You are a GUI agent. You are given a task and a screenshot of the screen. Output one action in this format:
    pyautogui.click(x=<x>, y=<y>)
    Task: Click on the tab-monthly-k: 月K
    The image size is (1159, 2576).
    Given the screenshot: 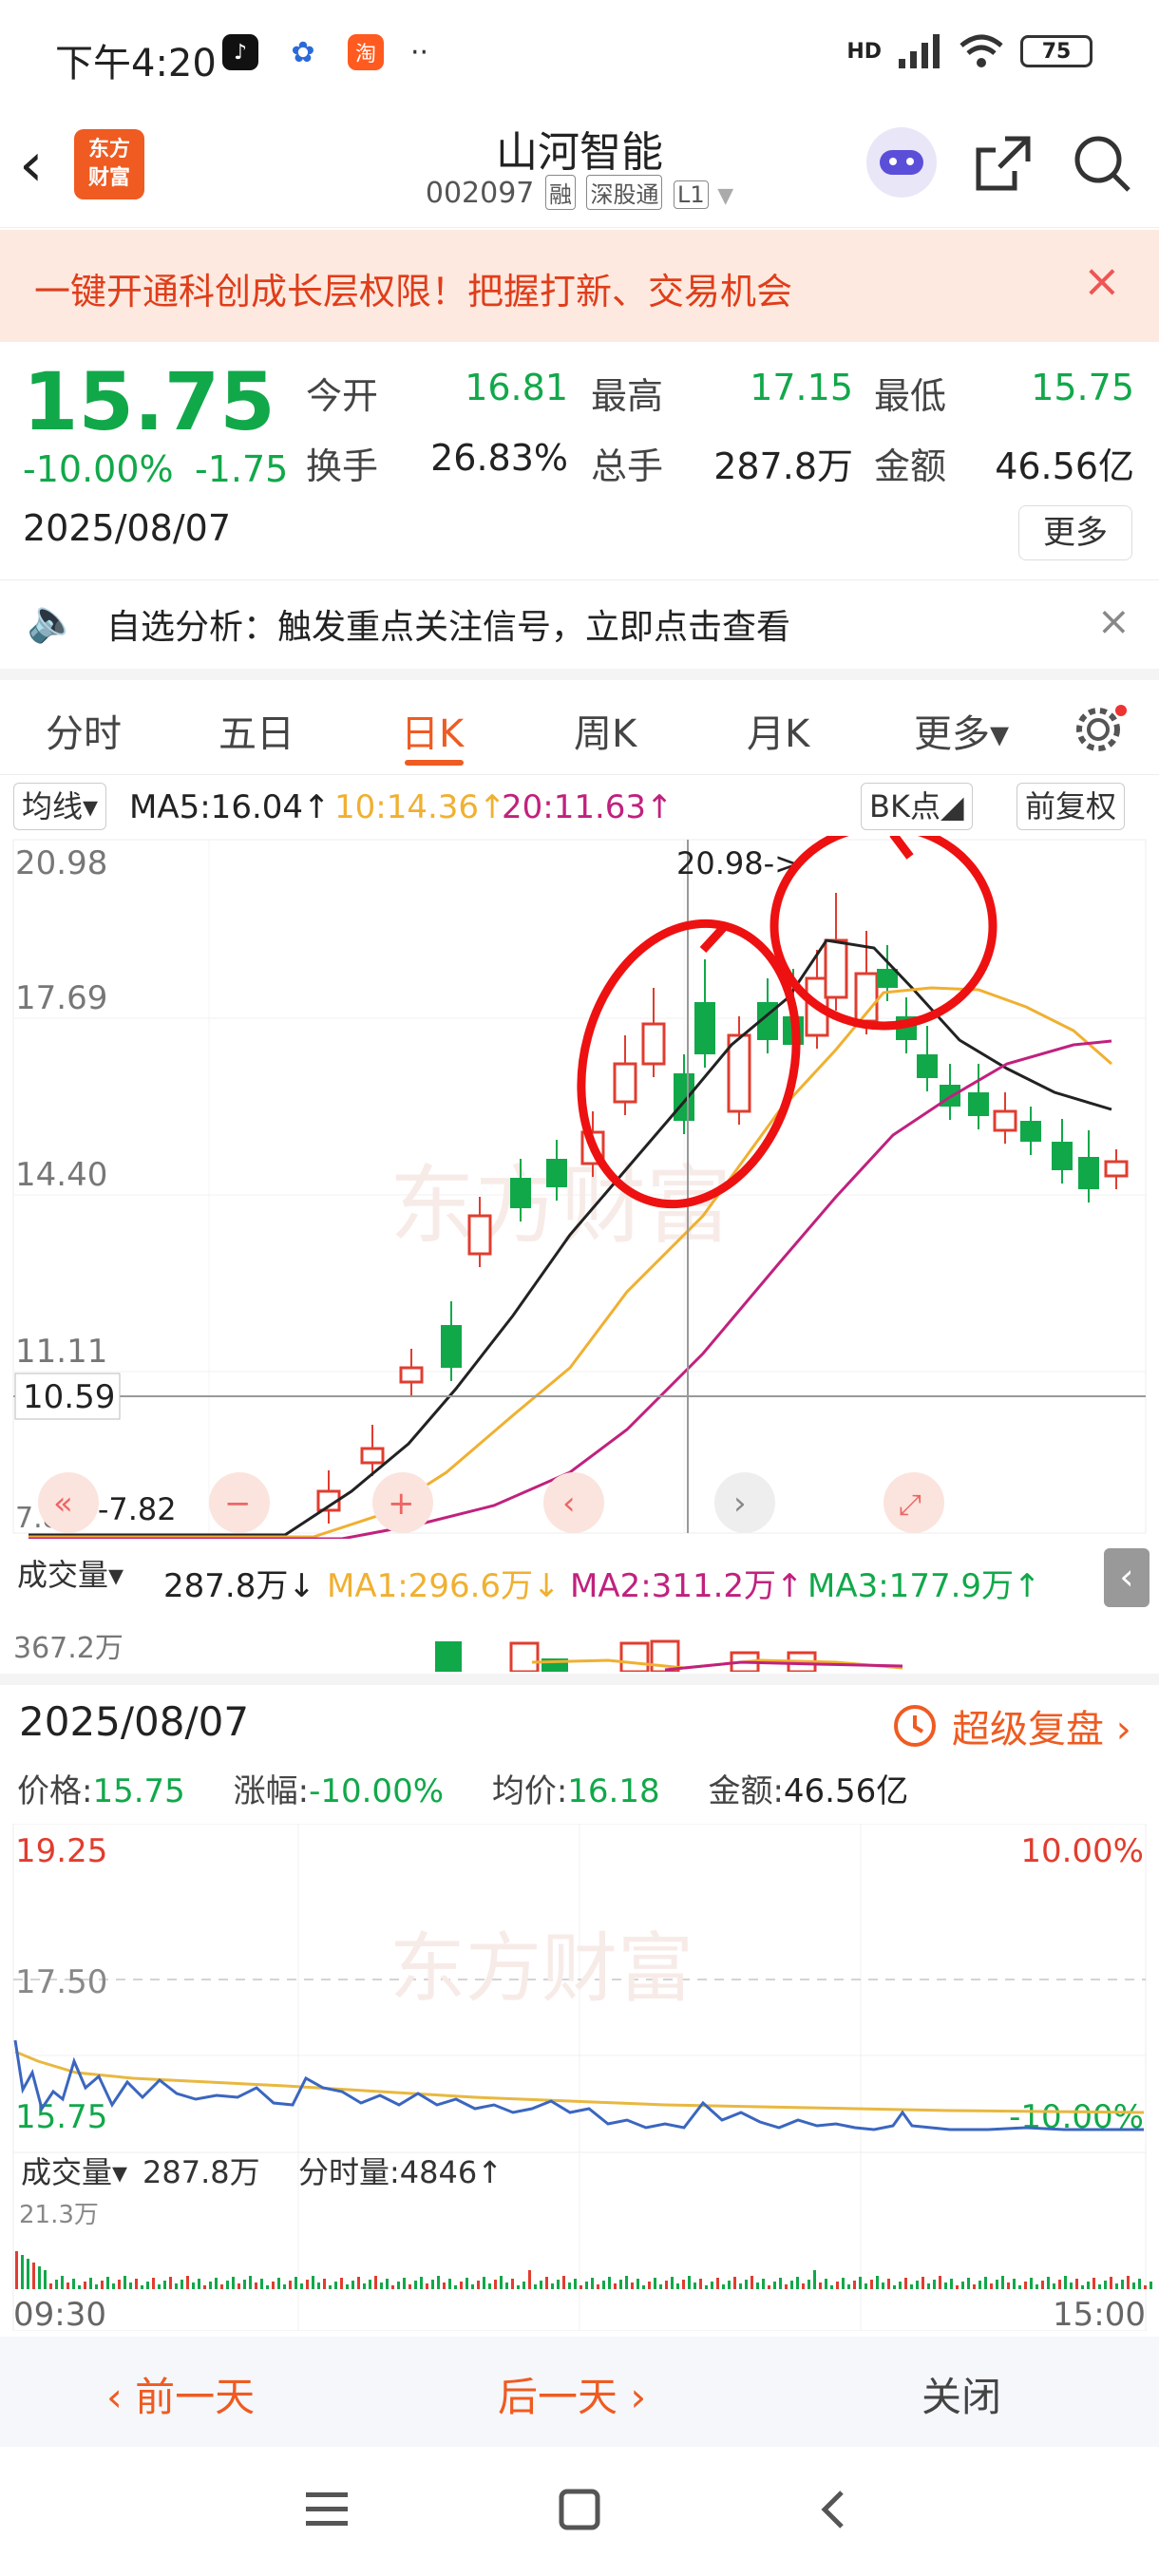 What is the action you would take?
    pyautogui.click(x=778, y=730)
    